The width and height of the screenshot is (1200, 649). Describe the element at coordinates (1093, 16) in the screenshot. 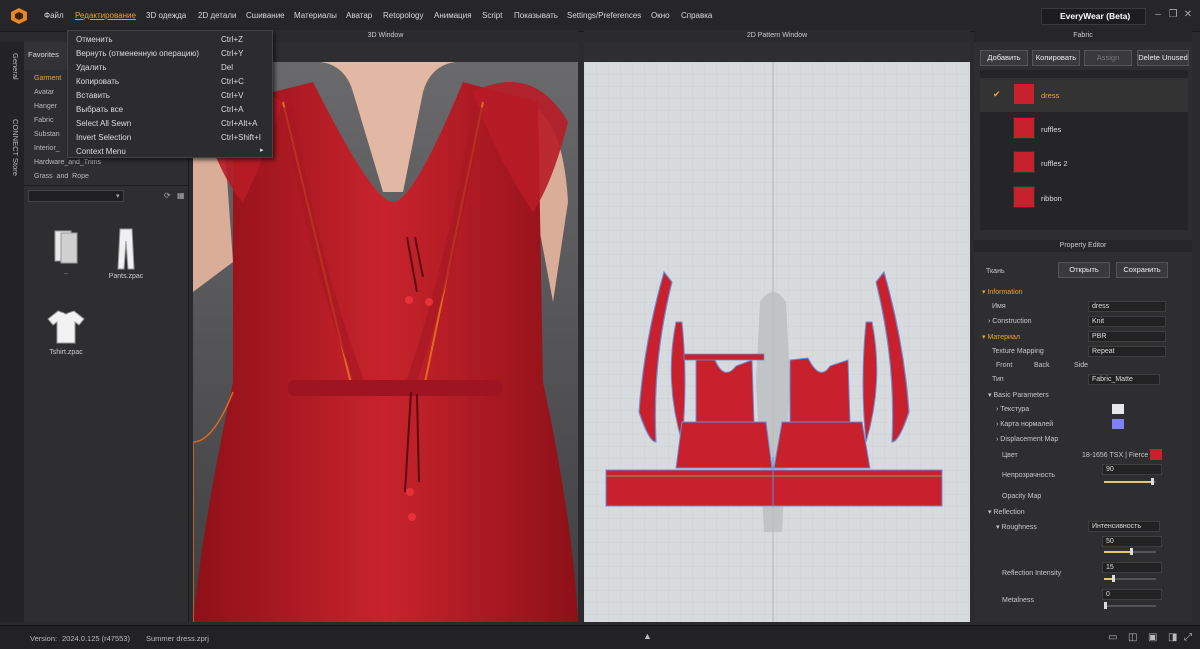

I see `product-selector: EveryWear (Beta)` at that location.